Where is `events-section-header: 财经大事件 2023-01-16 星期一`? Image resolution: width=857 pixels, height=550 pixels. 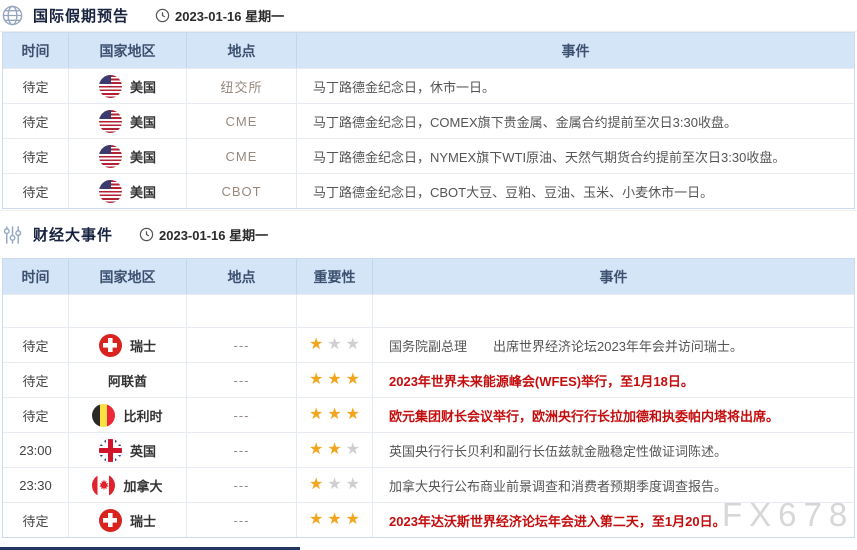 events-section-header: 财经大事件 2023-01-16 星期一 is located at coordinates (428, 234).